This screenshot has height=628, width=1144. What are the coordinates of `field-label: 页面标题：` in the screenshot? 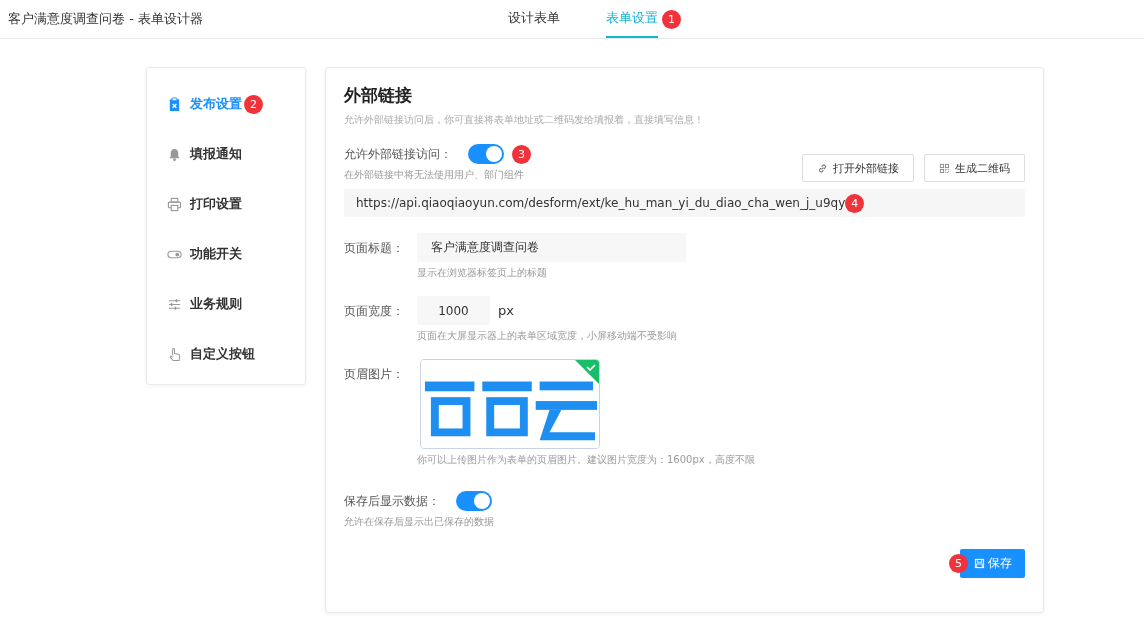 It's located at (374, 248).